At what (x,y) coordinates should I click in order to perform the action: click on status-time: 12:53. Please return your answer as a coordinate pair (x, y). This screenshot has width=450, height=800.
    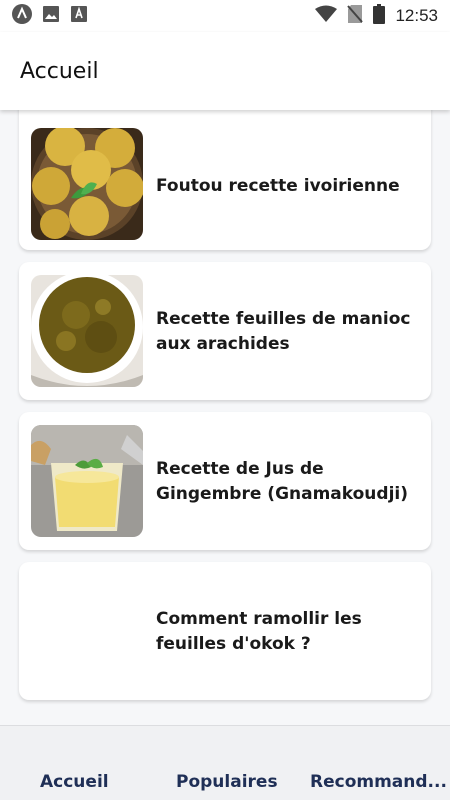
    Looking at the image, I should click on (416, 15).